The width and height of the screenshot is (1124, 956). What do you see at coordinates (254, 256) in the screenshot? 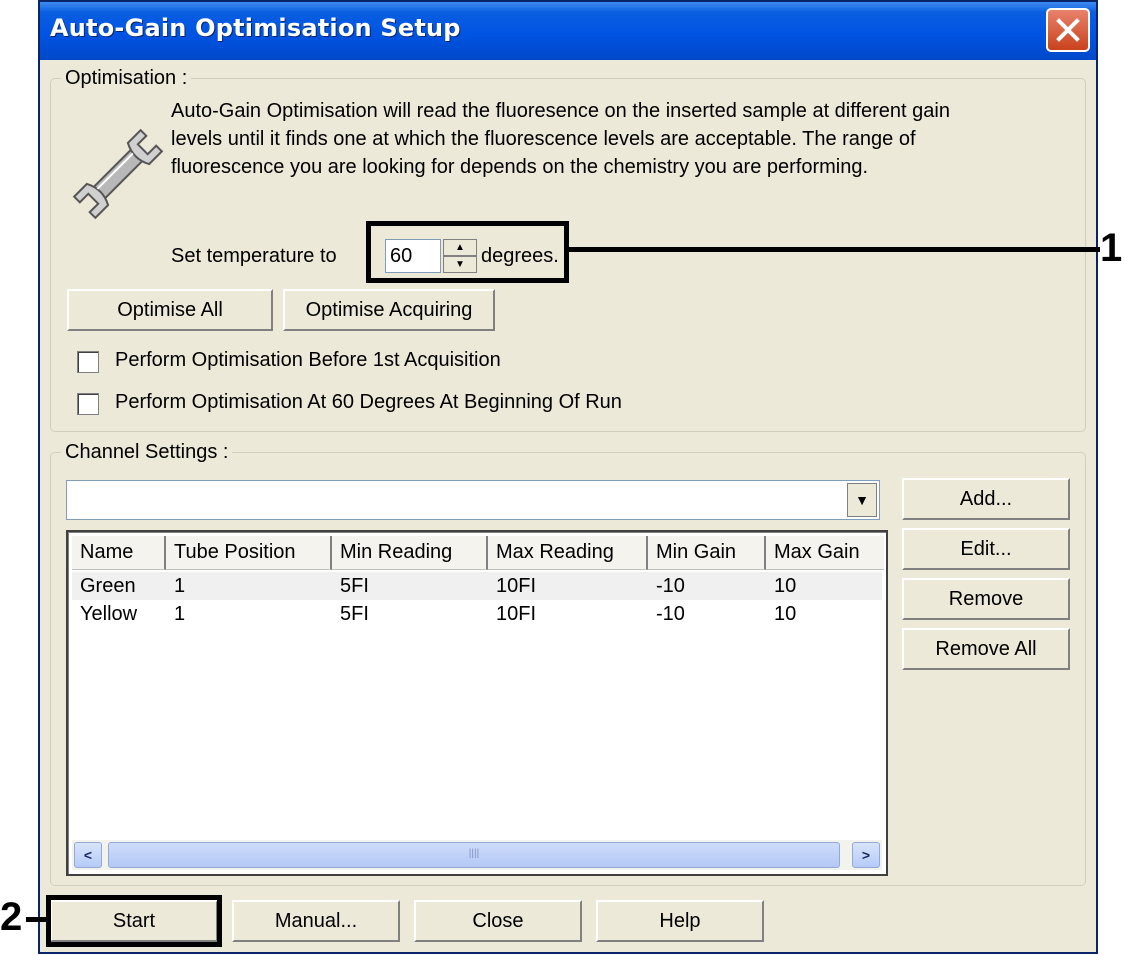
I see `temperature-label: Set temperature to` at bounding box center [254, 256].